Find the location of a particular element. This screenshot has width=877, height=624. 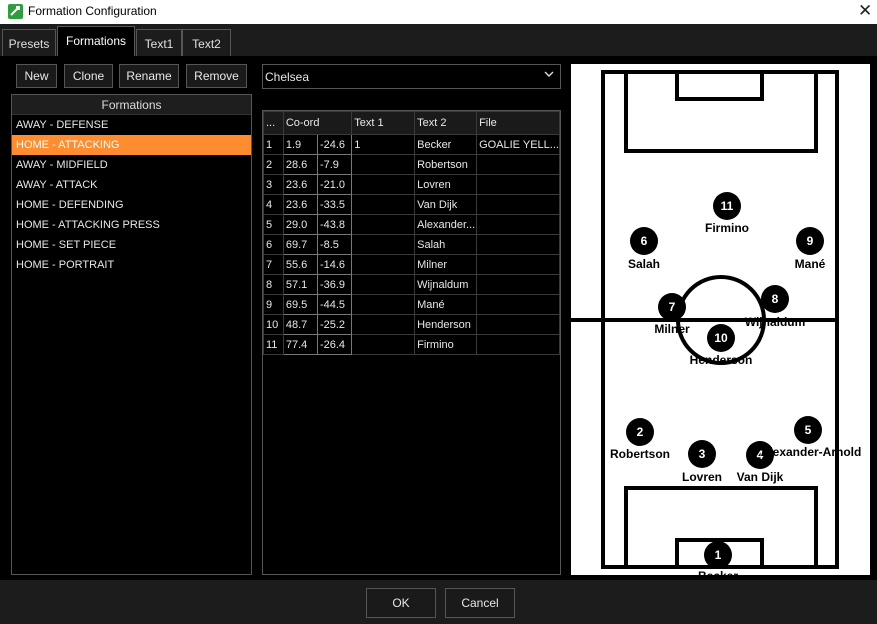

cancel-button: Cancel is located at coordinates (480, 603).